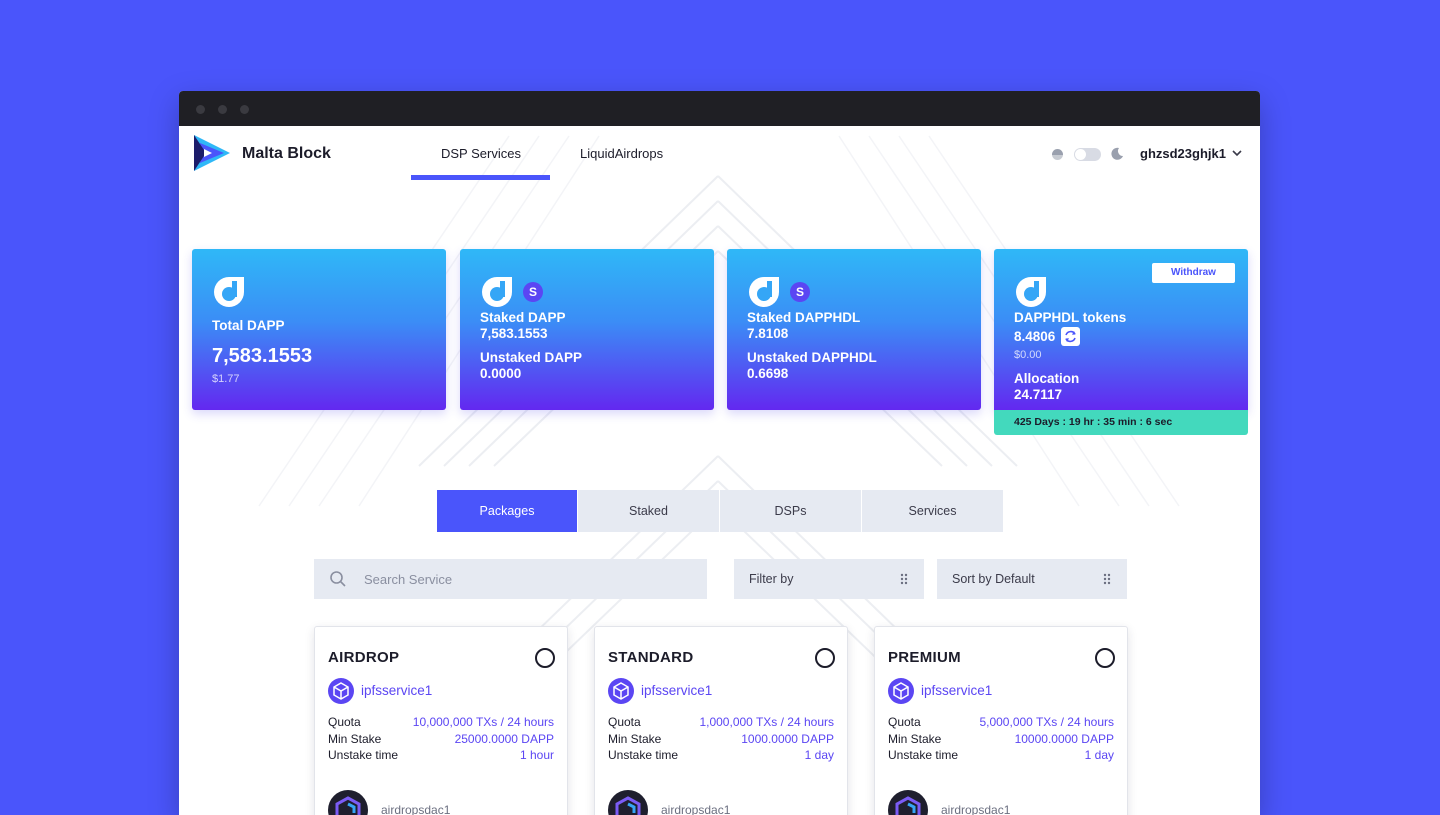 The image size is (1440, 815). I want to click on tab-staked: Staked, so click(649, 511).